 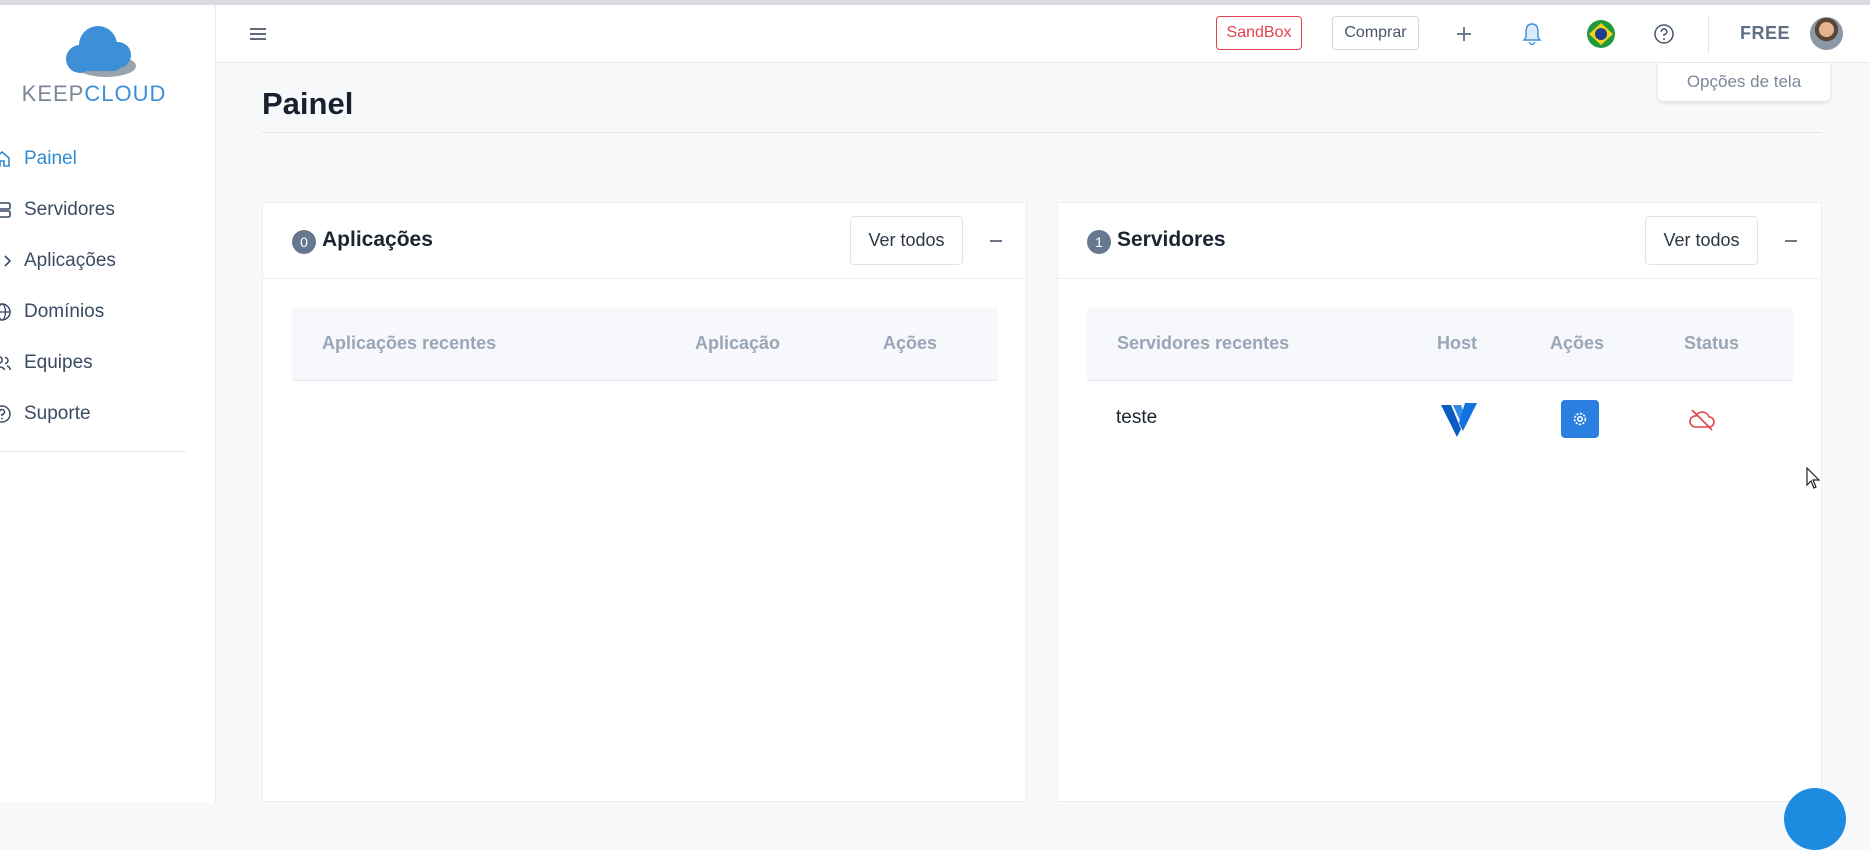 I want to click on card-header: 1 Servidores Ver todos, so click(x=1439, y=241).